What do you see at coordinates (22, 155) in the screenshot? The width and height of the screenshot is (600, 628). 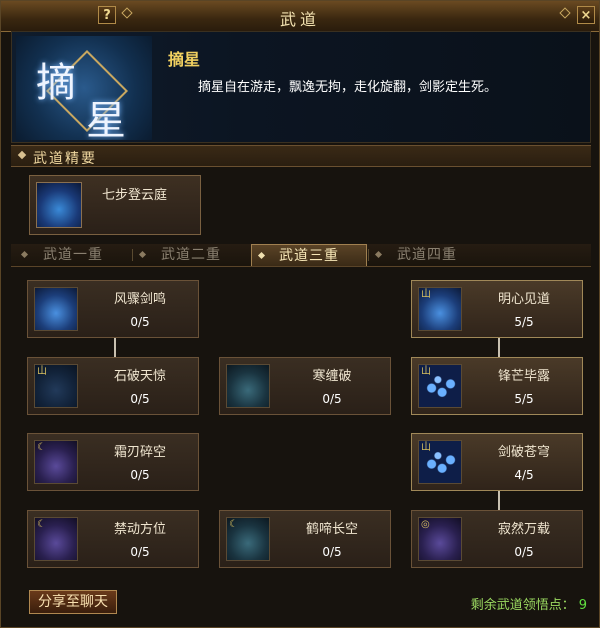 I see `diamond-bullet-icon` at bounding box center [22, 155].